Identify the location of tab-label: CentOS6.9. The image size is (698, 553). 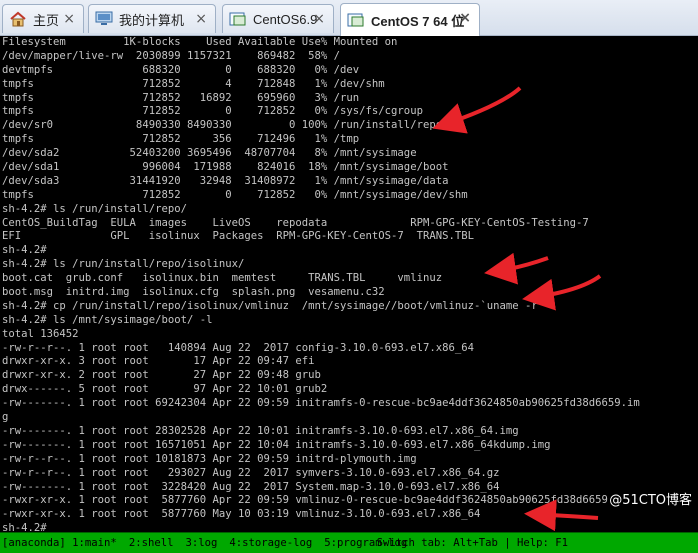
(285, 19).